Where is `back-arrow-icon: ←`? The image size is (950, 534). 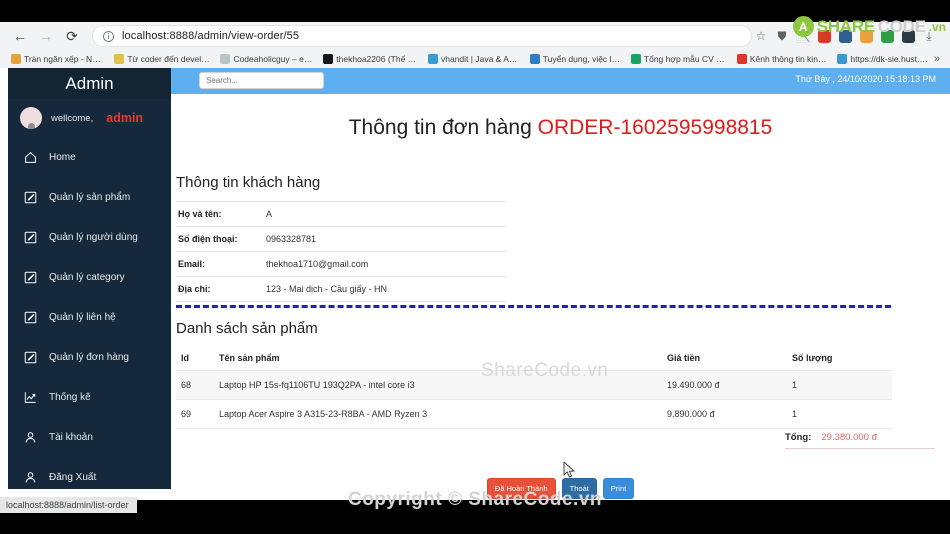
back-arrow-icon: ← is located at coordinates (20, 36).